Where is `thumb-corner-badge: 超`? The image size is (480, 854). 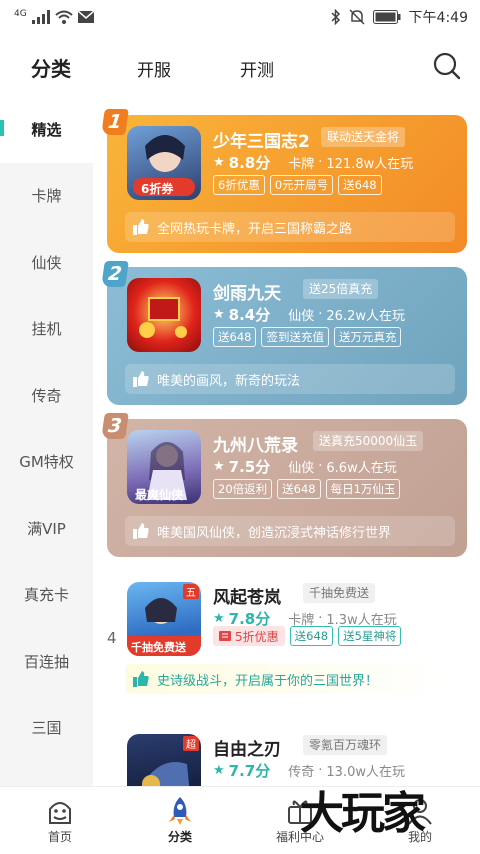 thumb-corner-badge: 超 is located at coordinates (191, 743).